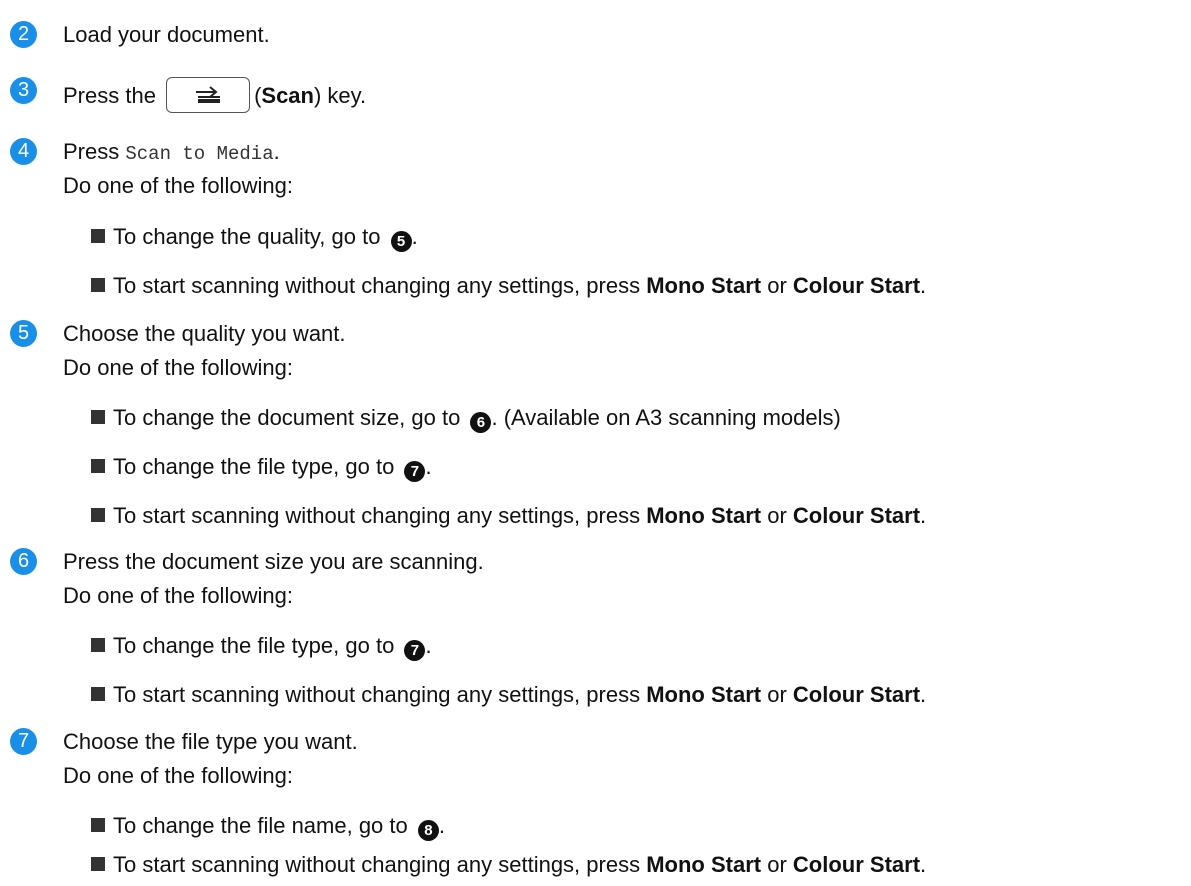 This screenshot has width=1191, height=886. I want to click on step-number-badge: 2, so click(23, 34).